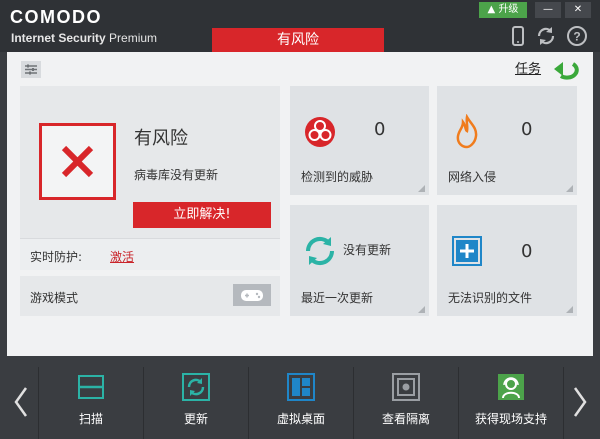  What do you see at coordinates (196, 403) in the screenshot?
I see `update-button: 更新` at bounding box center [196, 403].